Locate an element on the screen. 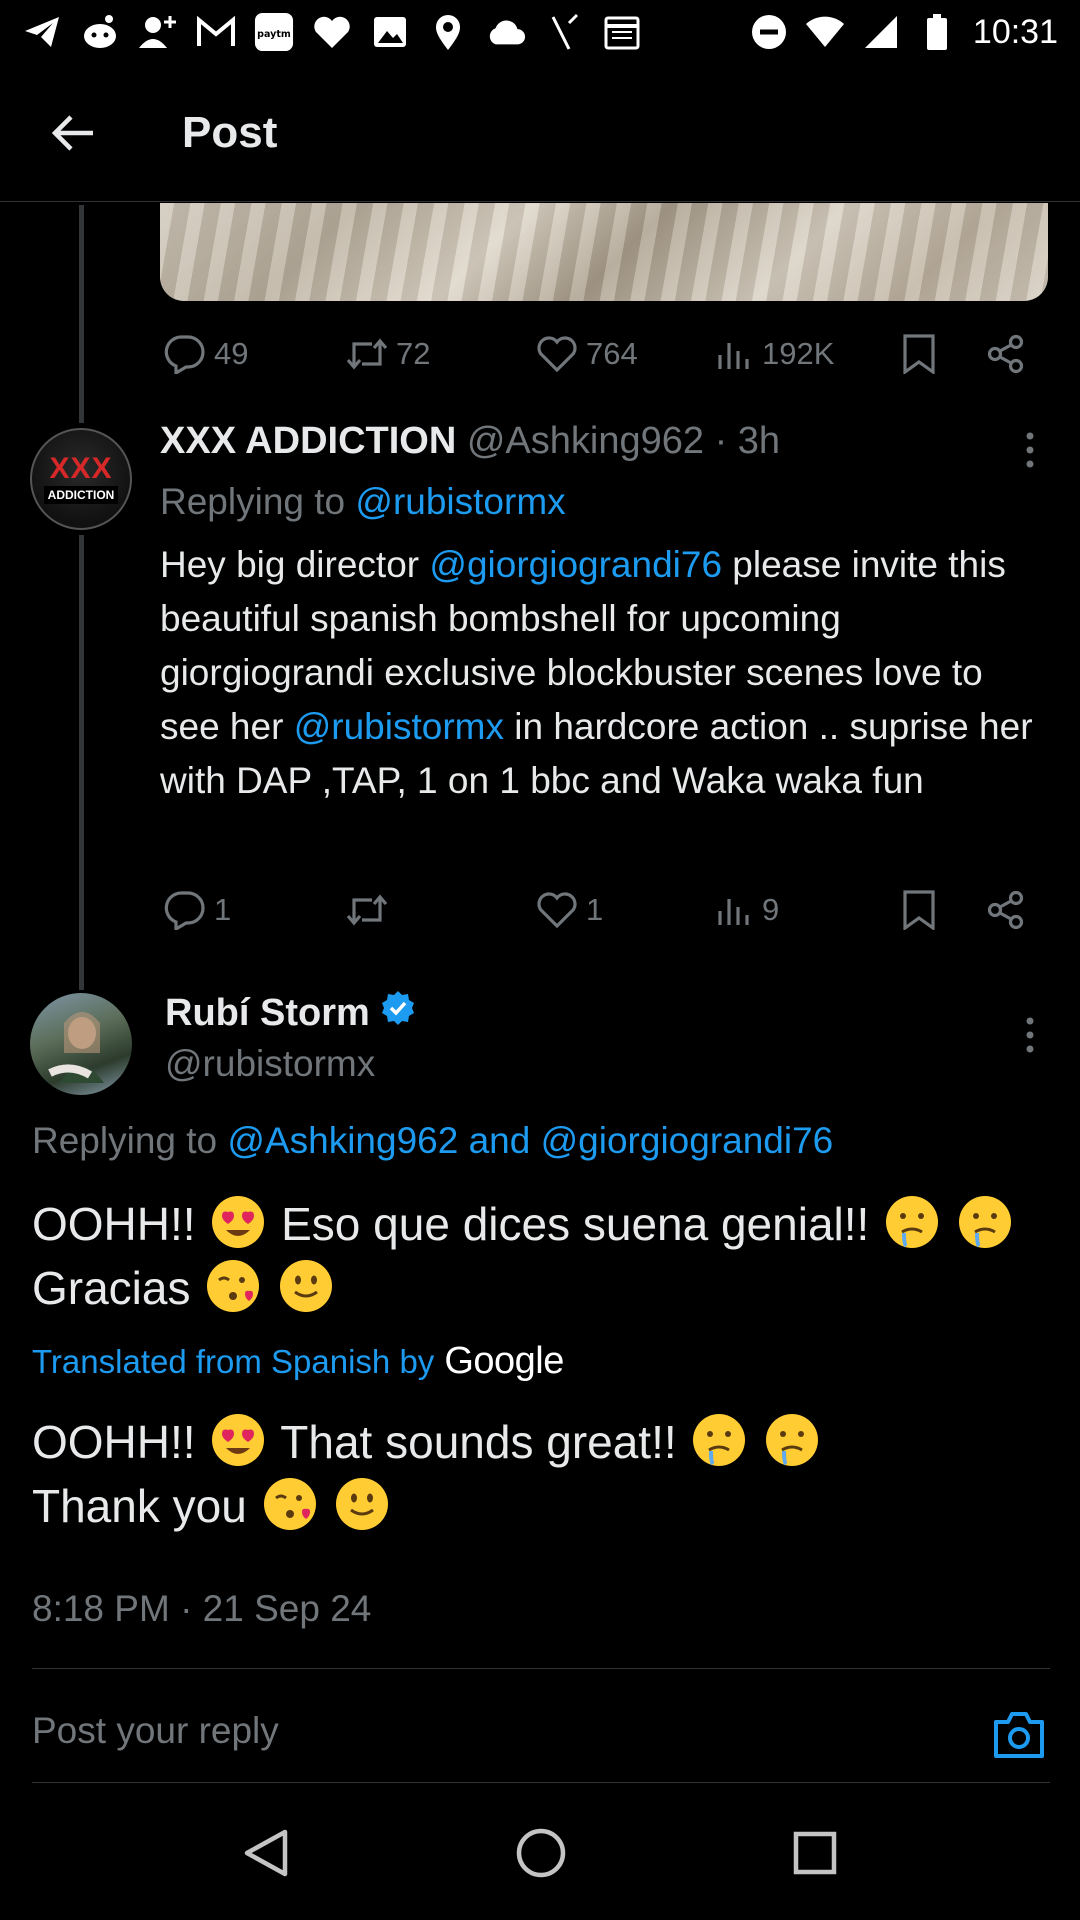  views-button: 9 is located at coordinates (747, 910).